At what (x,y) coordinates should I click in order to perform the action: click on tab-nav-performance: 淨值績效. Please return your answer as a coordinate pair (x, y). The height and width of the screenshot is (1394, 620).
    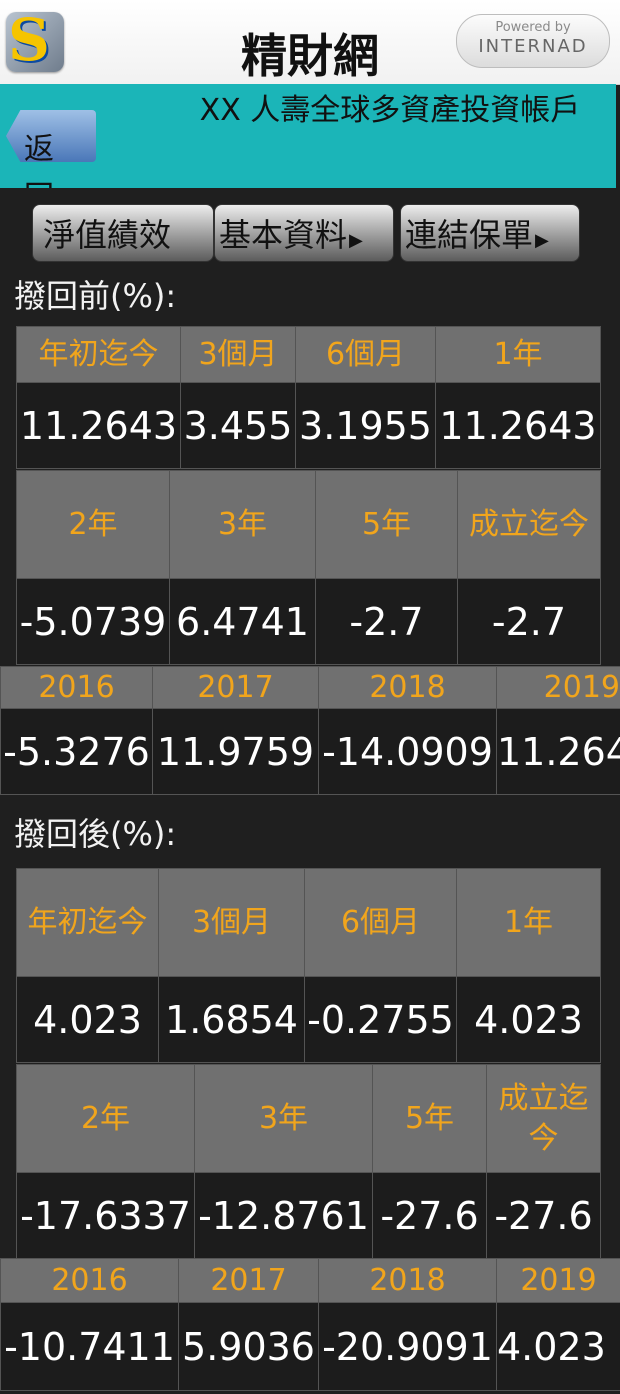
    Looking at the image, I should click on (123, 233).